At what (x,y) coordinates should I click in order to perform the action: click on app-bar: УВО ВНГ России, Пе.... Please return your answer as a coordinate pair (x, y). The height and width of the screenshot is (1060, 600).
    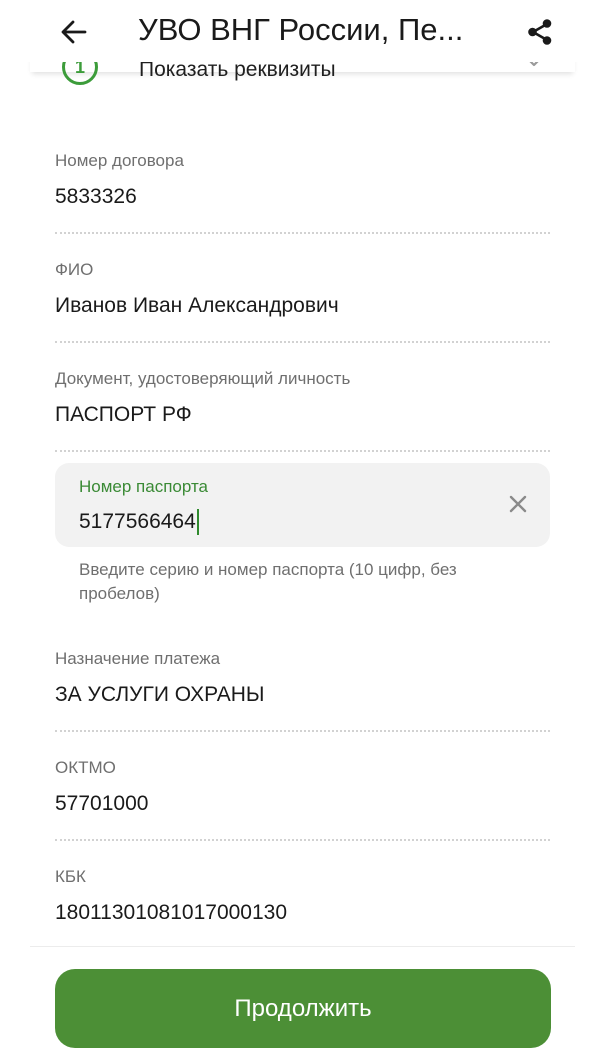
    Looking at the image, I should click on (300, 31).